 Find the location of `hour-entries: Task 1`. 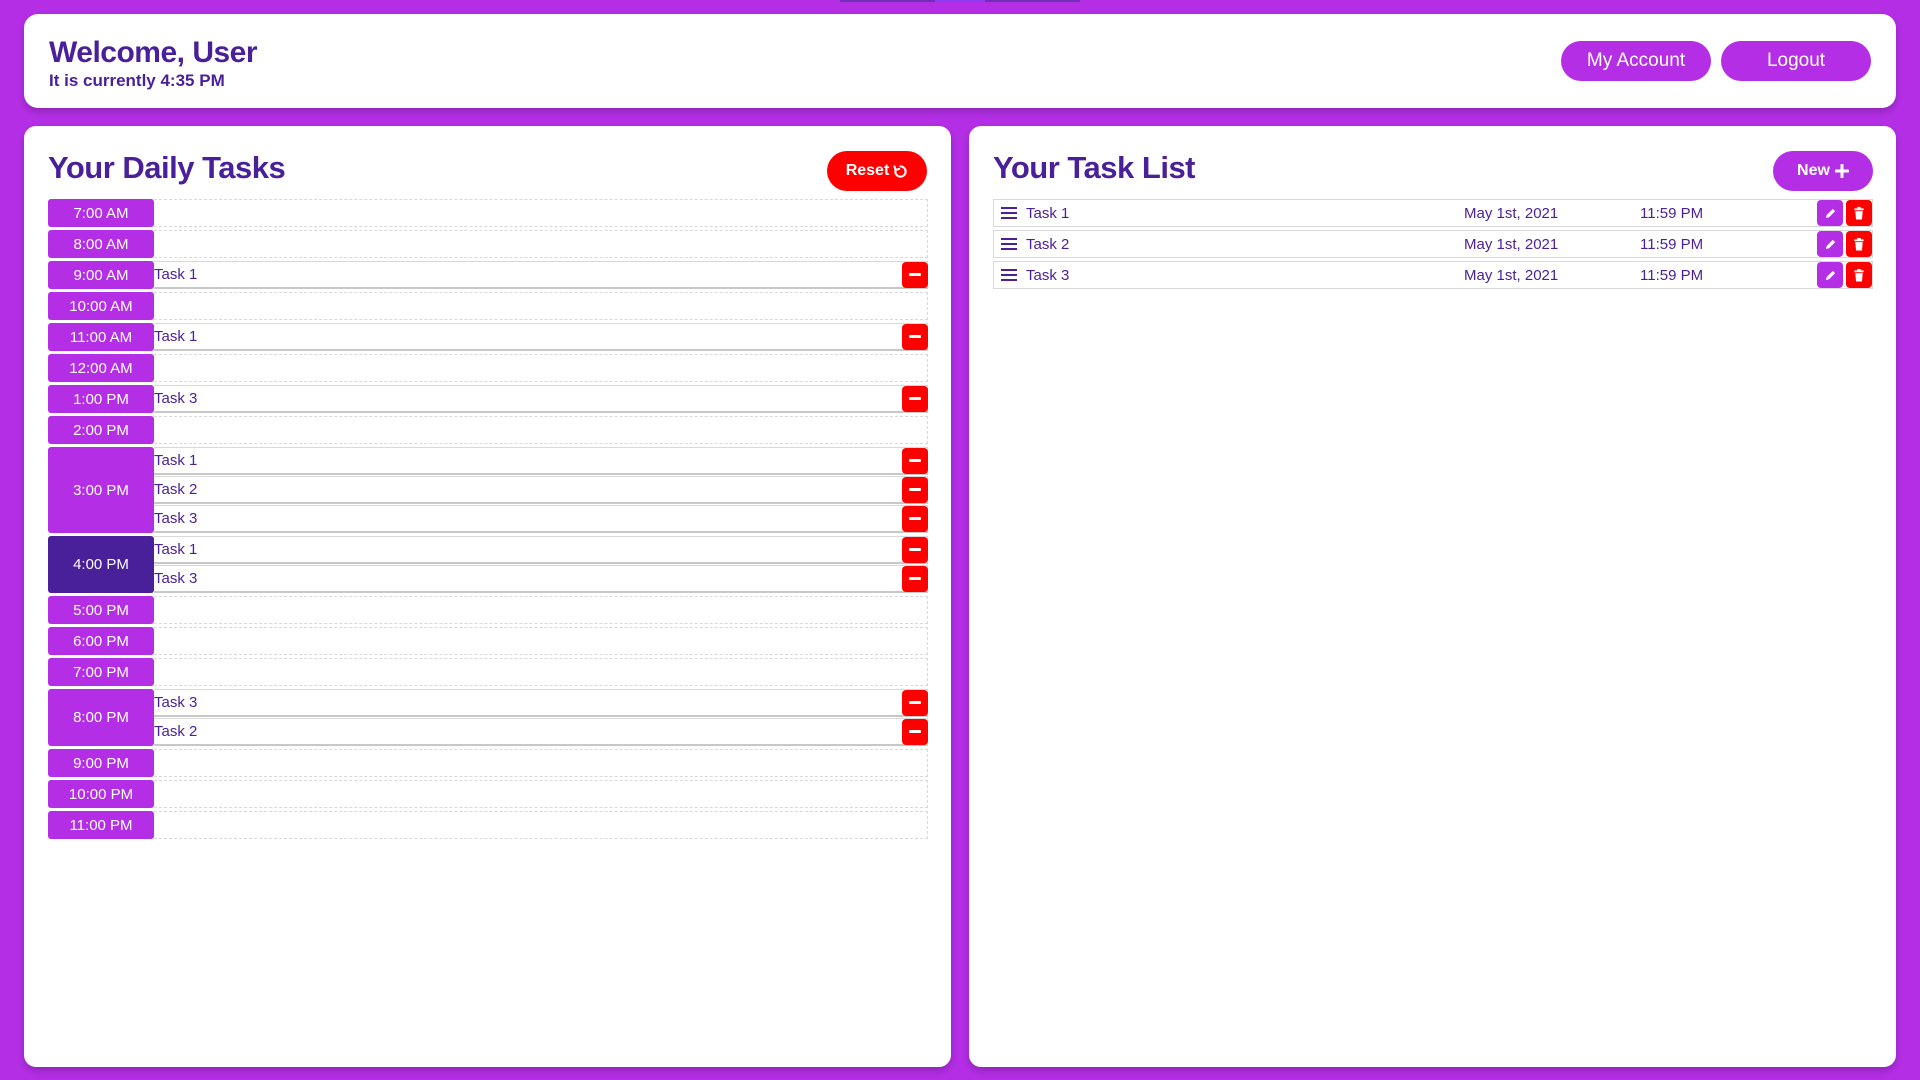

hour-entries: Task 1 is located at coordinates (541, 337).